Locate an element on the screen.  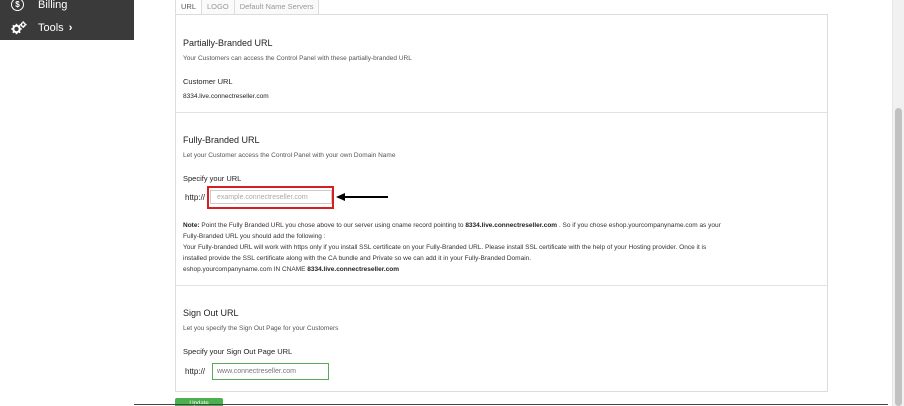
note-label: Note: is located at coordinates (191, 225).